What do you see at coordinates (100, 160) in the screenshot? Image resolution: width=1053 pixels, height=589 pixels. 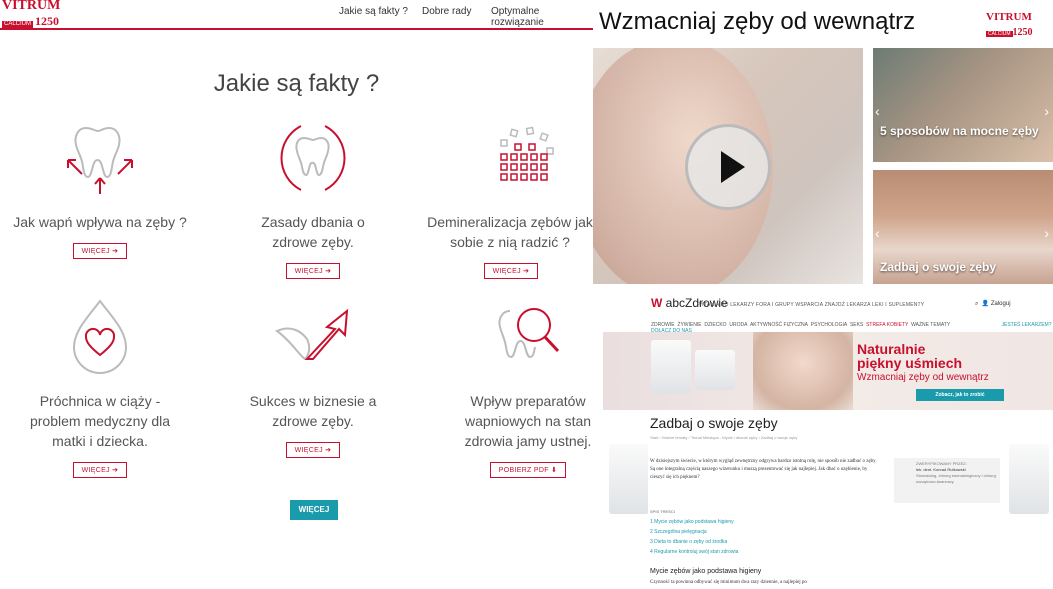 I see `tooth-arrows-icon` at bounding box center [100, 160].